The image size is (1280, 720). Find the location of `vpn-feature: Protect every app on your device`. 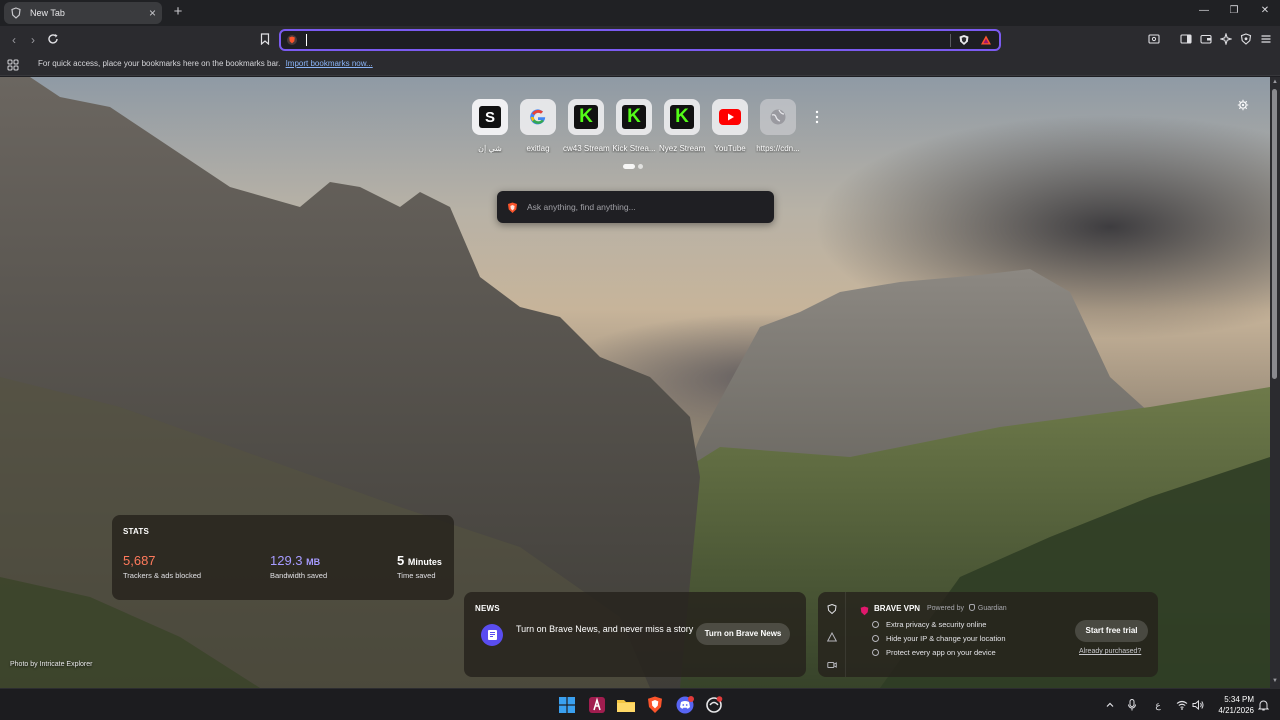

vpn-feature: Protect every app on your device is located at coordinates (934, 652).